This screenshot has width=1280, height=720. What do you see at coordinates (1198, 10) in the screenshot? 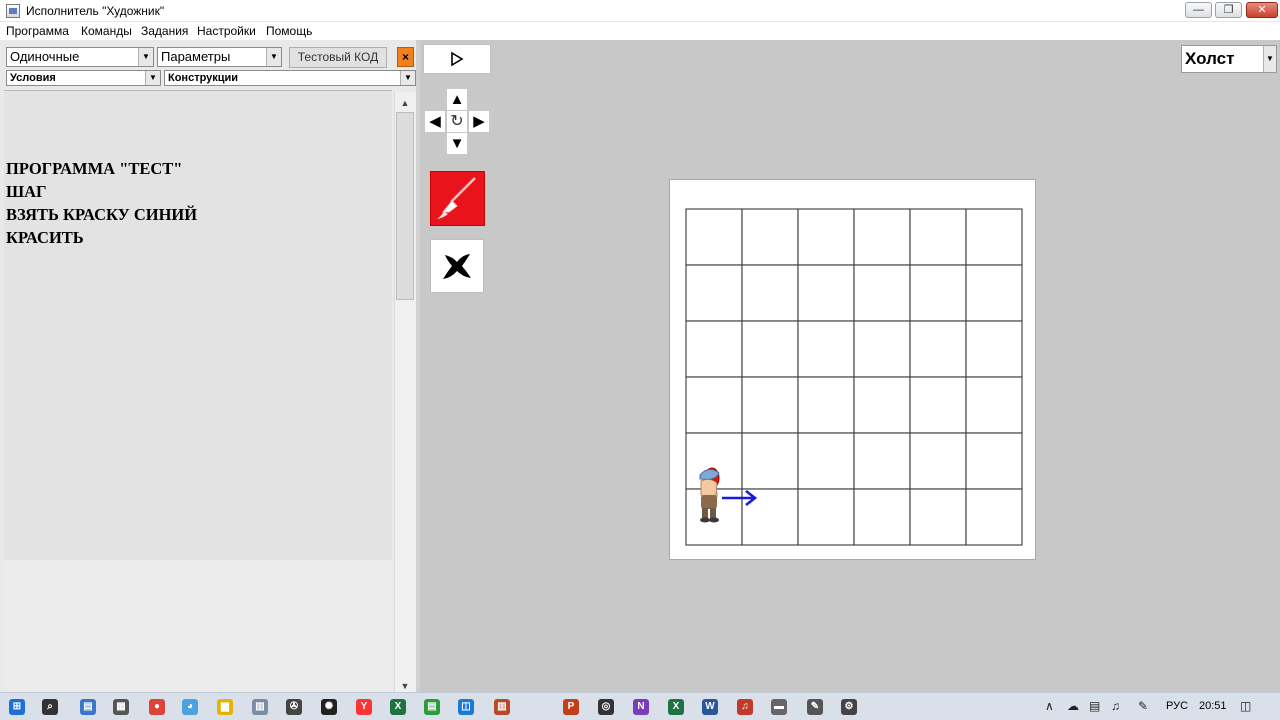
I see `minimize-button: —` at bounding box center [1198, 10].